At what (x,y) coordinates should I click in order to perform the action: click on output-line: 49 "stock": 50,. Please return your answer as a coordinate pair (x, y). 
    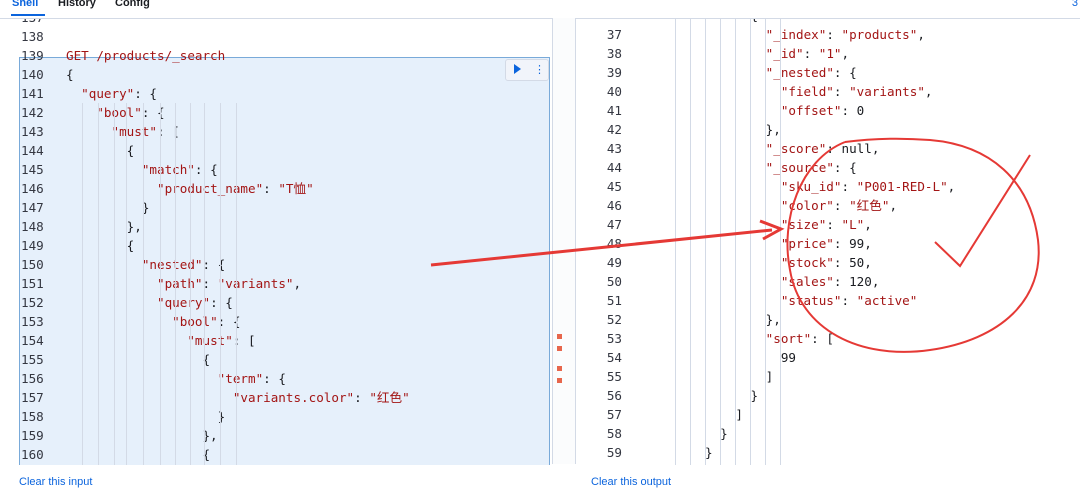
    Looking at the image, I should click on (828, 262).